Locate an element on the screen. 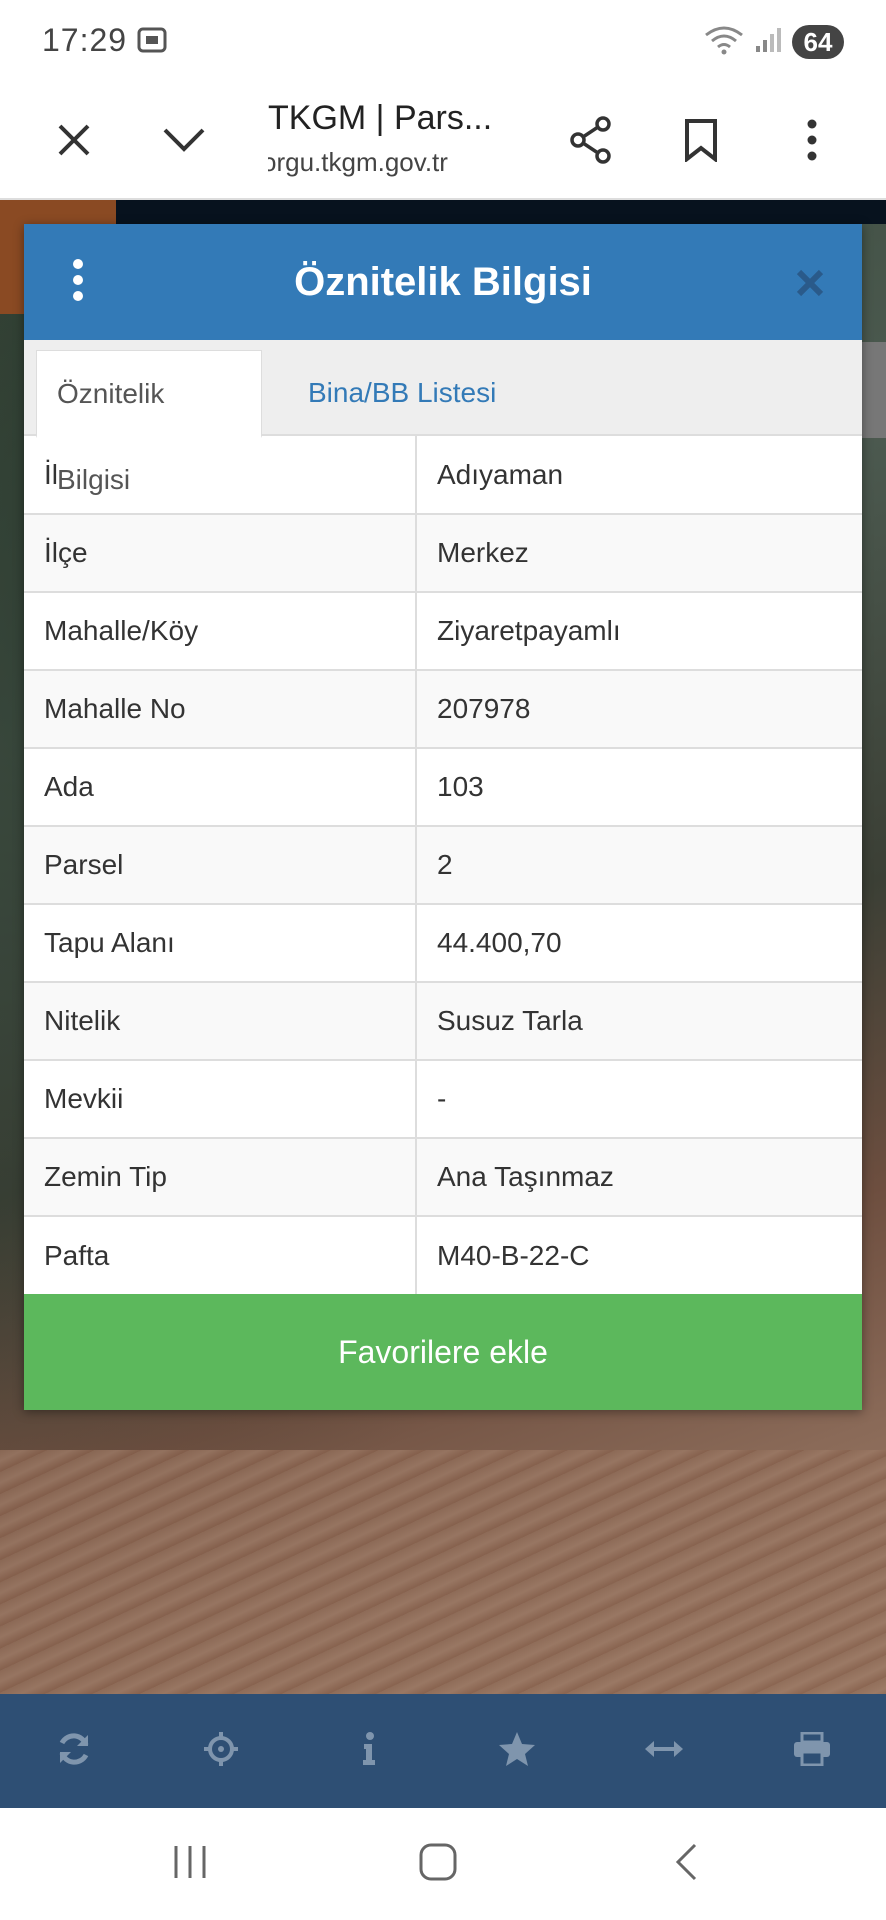  attr-value: 103 is located at coordinates (639, 787).